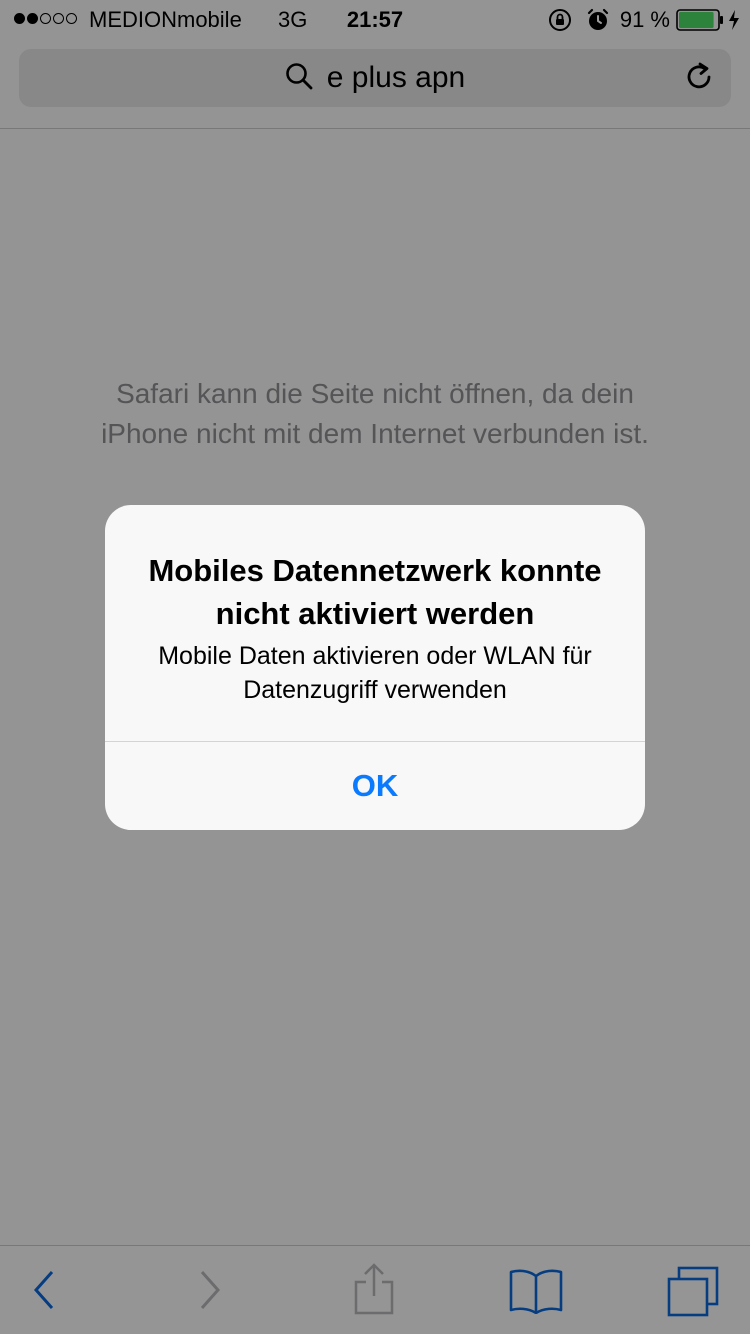 The height and width of the screenshot is (1334, 750). What do you see at coordinates (375, 786) in the screenshot?
I see `ok-button: OK` at bounding box center [375, 786].